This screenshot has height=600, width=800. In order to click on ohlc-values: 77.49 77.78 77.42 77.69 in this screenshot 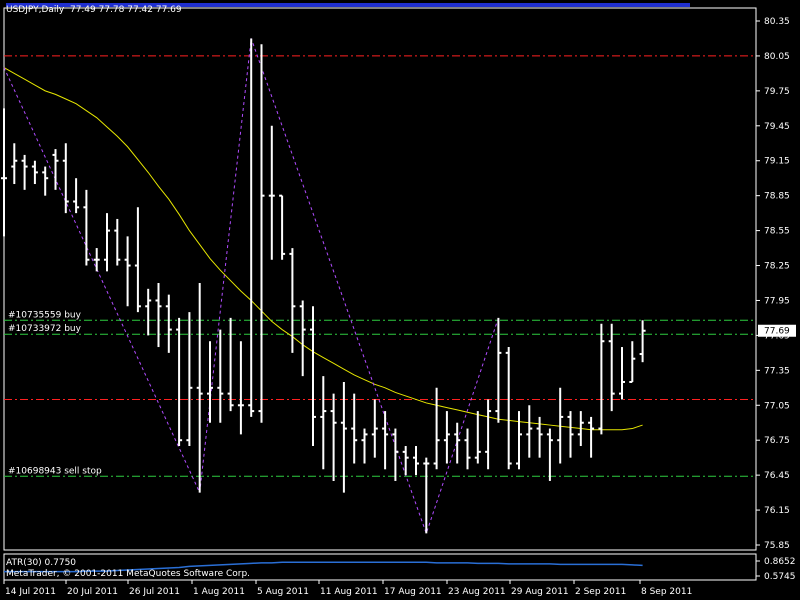, I will do `click(125, 10)`.